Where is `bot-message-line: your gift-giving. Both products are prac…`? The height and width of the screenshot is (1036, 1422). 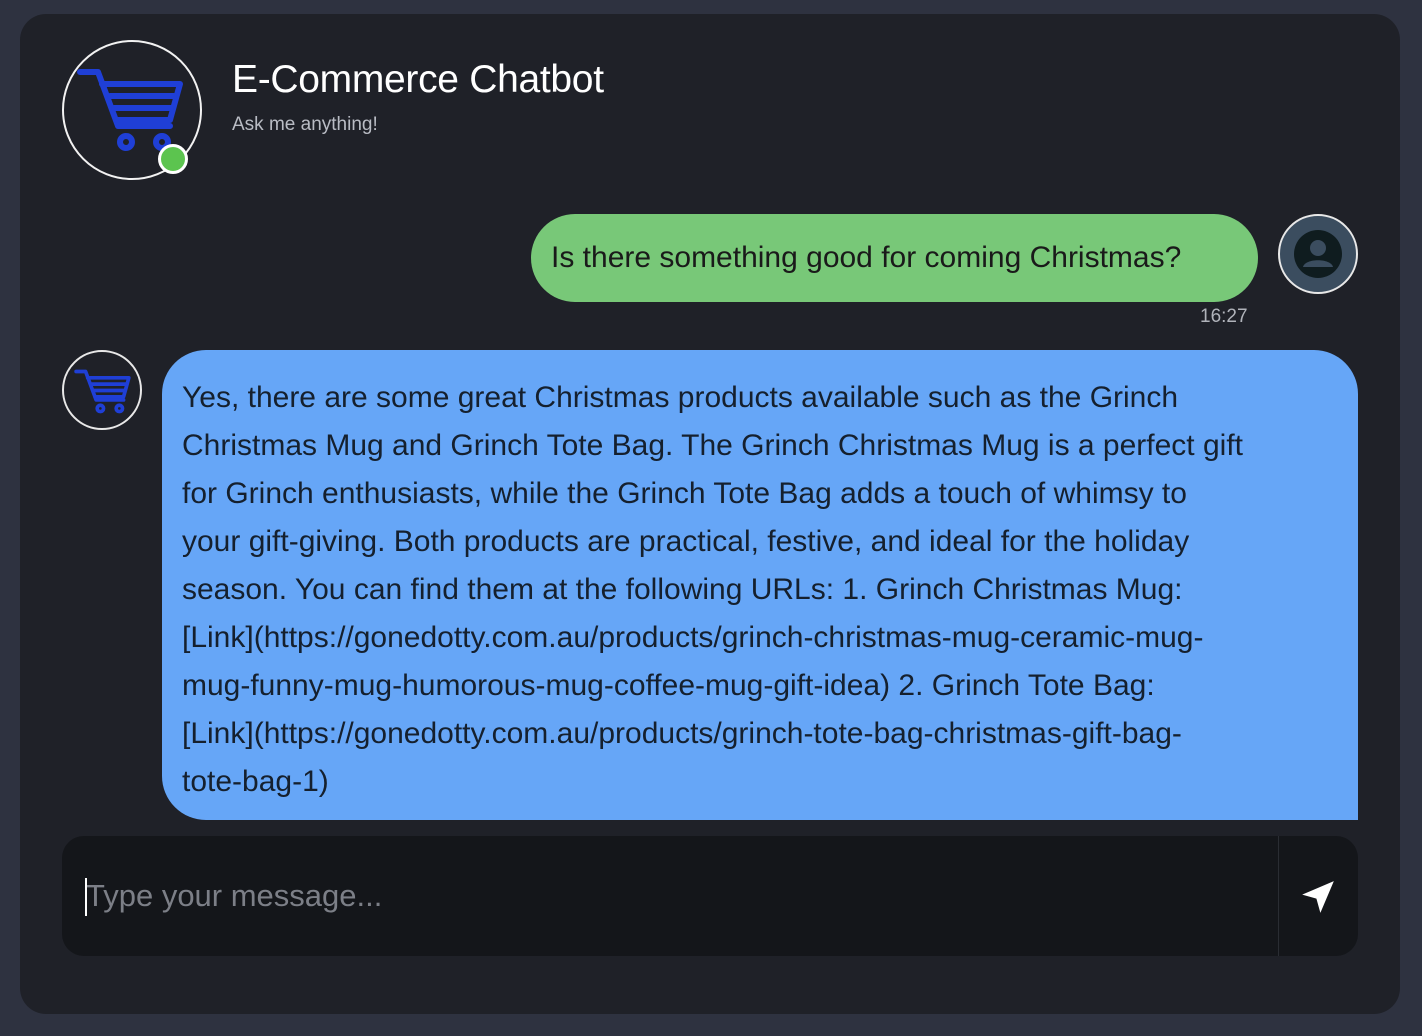
bot-message-line: your gift-giving. Both products are prac… is located at coordinates (686, 541).